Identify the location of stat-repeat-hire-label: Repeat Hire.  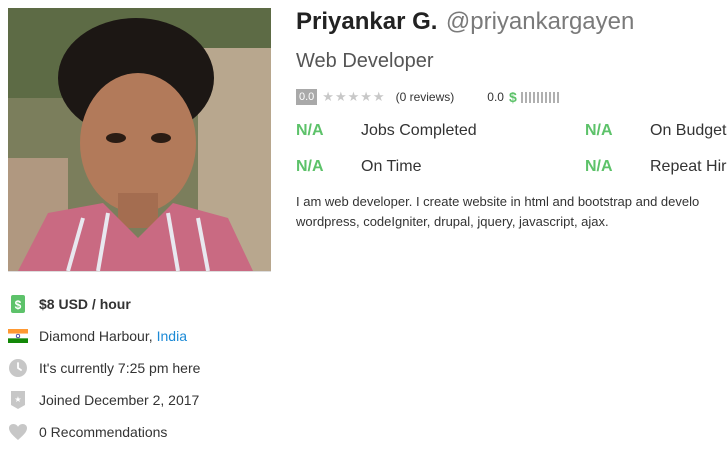
(688, 166).